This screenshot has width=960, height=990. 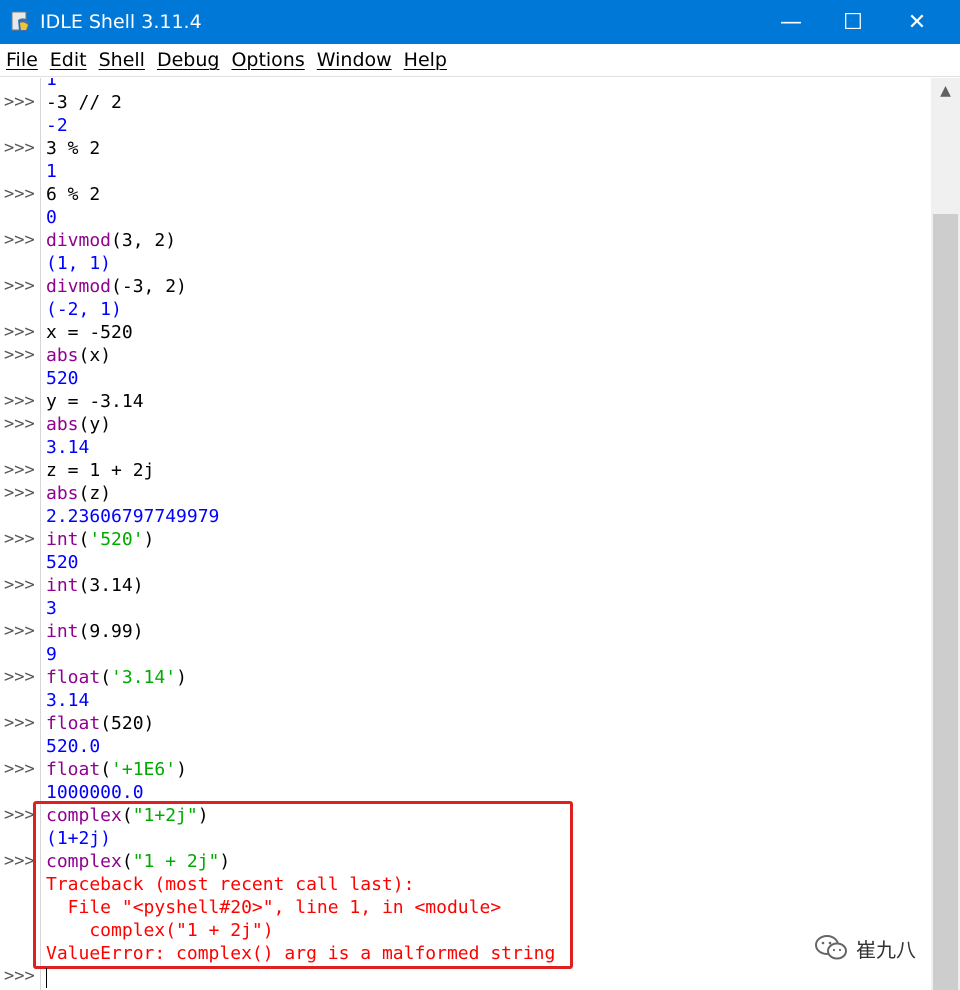 I want to click on watermark: 崔九八, so click(x=865, y=948).